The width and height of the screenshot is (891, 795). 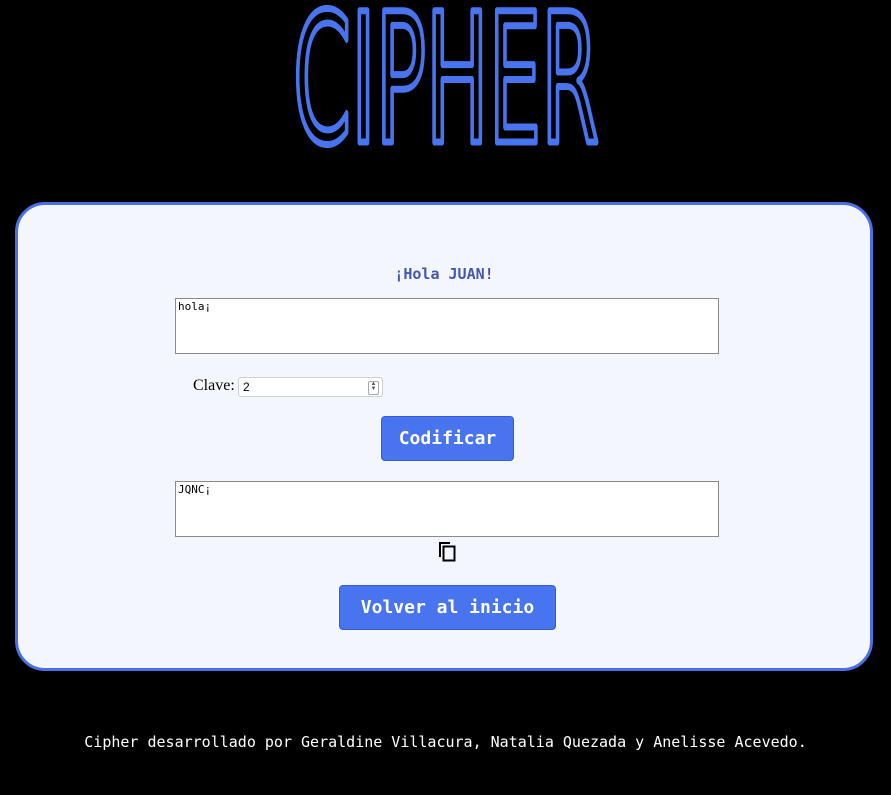 I want to click on copy-icon, so click(x=447, y=551).